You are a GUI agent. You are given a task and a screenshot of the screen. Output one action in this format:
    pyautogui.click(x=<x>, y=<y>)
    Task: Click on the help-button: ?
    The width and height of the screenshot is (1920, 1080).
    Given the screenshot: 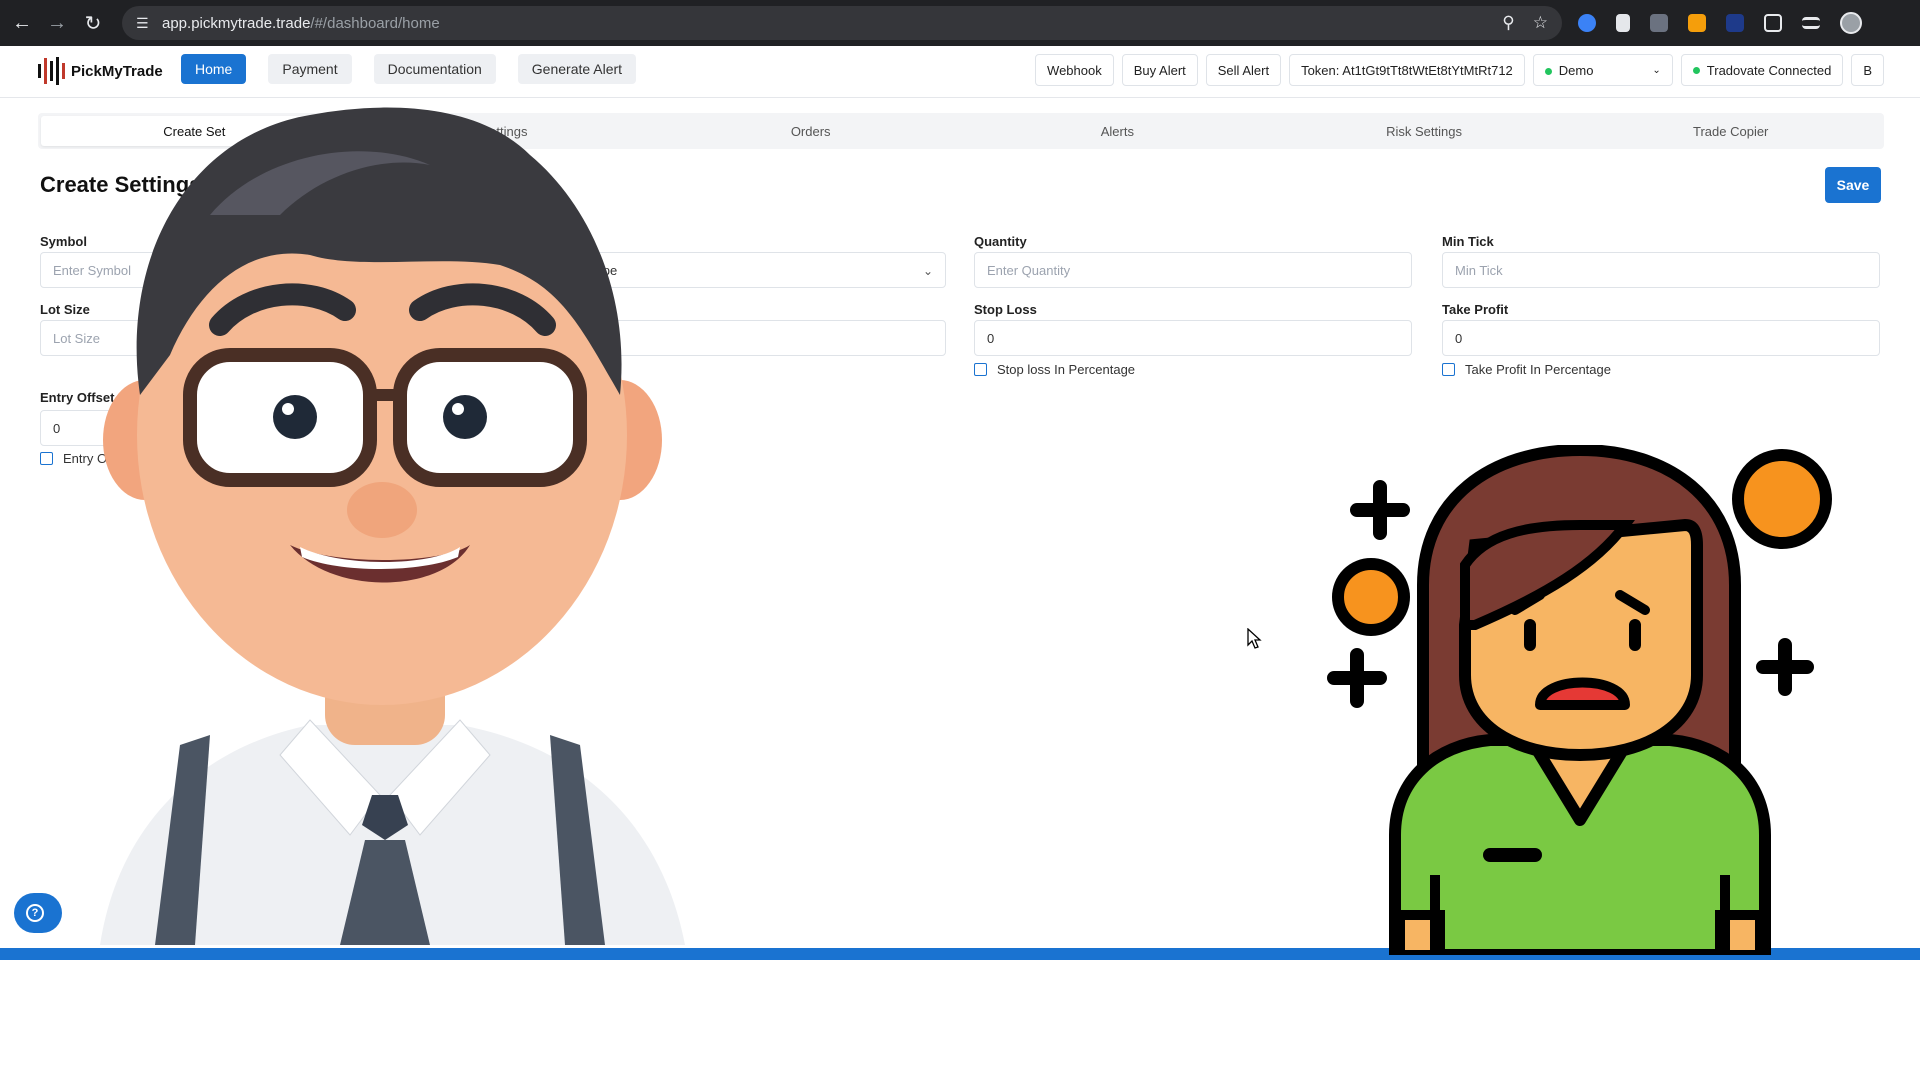 What is the action you would take?
    pyautogui.click(x=38, y=913)
    